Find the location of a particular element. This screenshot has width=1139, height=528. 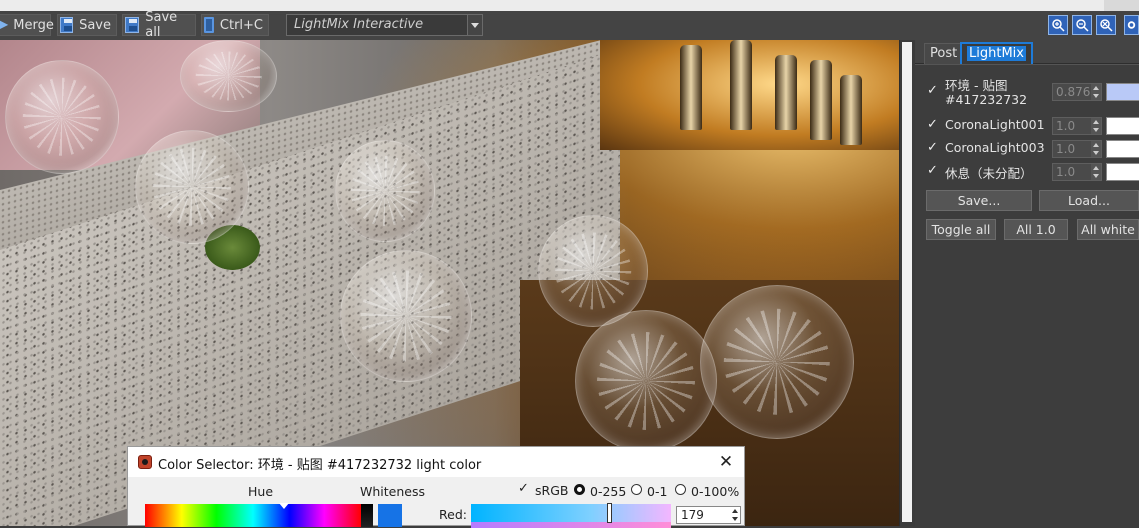

zoom-fit-icon is located at coordinates (1106, 25).